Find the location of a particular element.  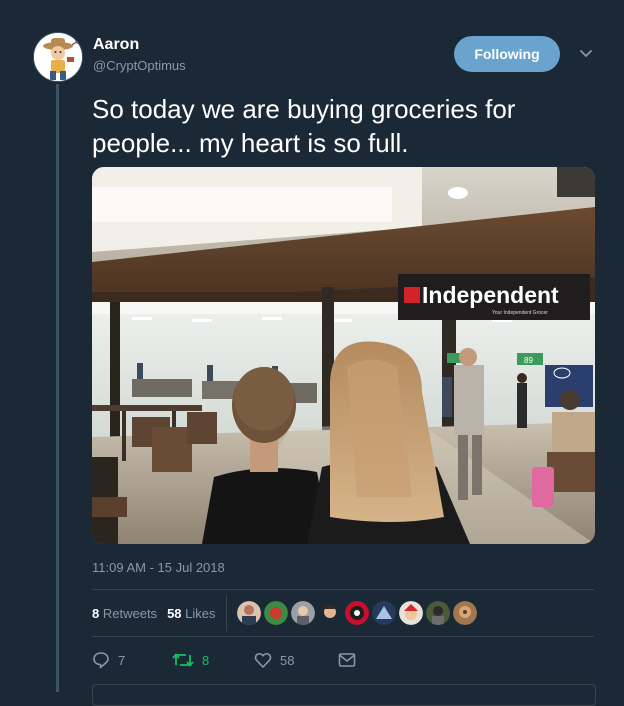

retweets-stat: 8 Retweets is located at coordinates (124, 613).